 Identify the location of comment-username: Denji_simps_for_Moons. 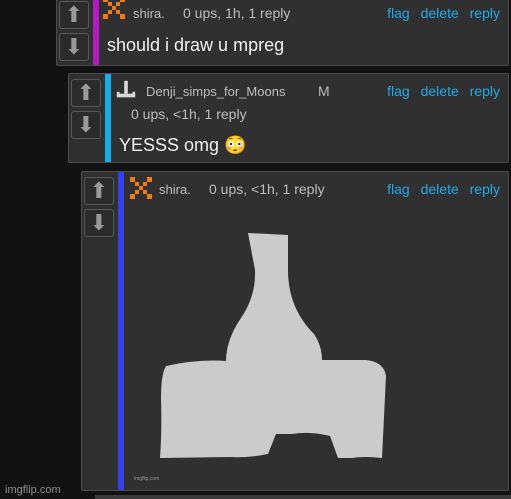
(215, 91).